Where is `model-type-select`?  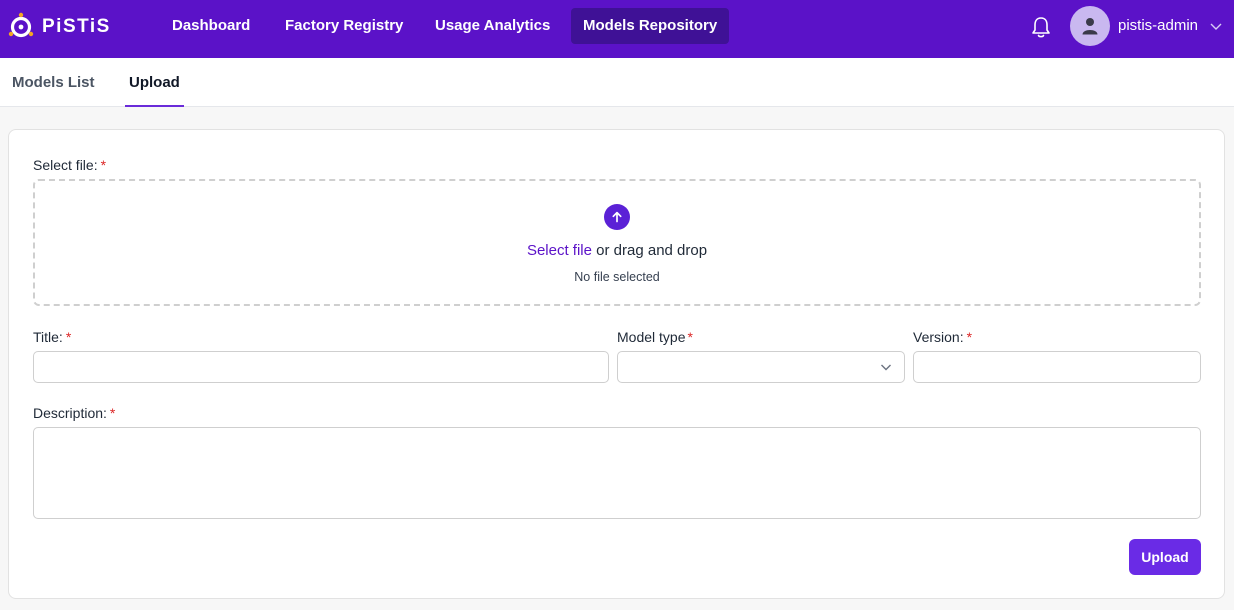
model-type-select is located at coordinates (761, 367).